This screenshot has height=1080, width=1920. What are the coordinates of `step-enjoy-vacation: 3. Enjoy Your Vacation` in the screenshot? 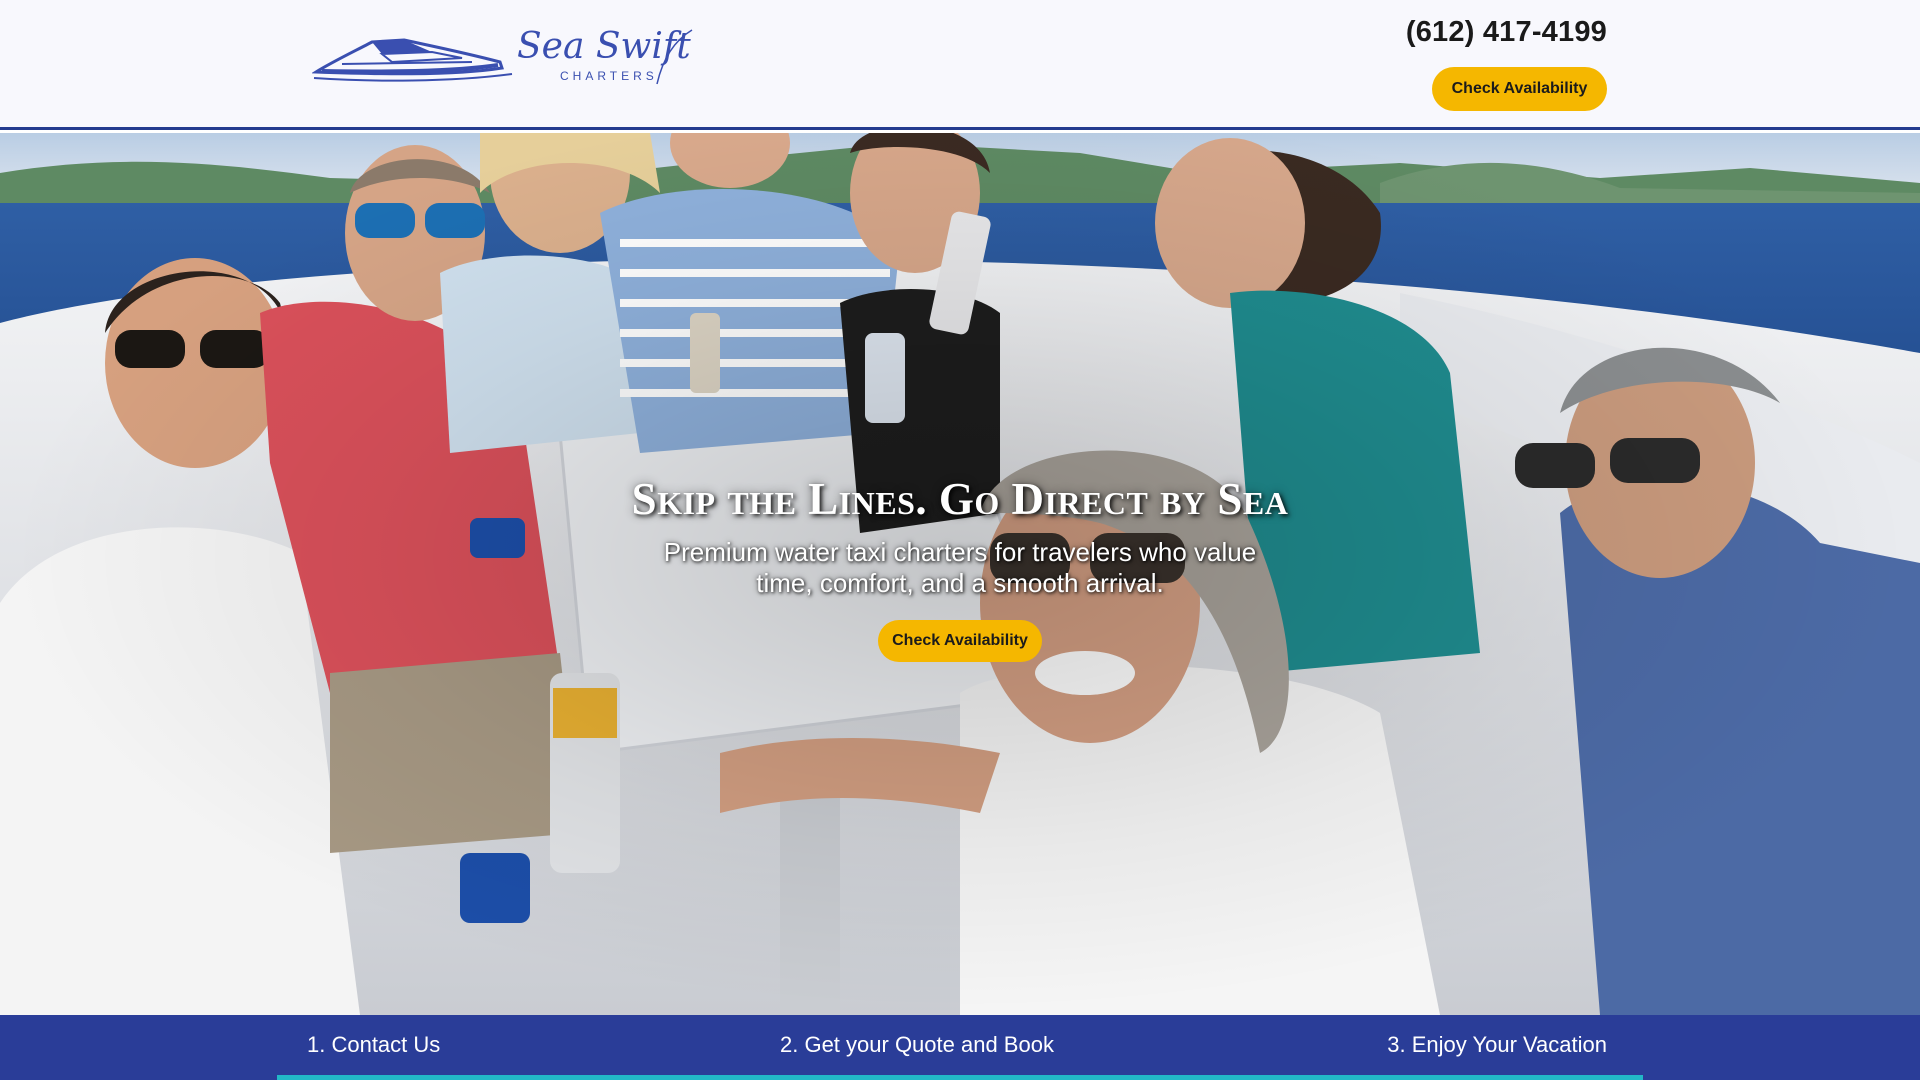 It's located at (1497, 1044).